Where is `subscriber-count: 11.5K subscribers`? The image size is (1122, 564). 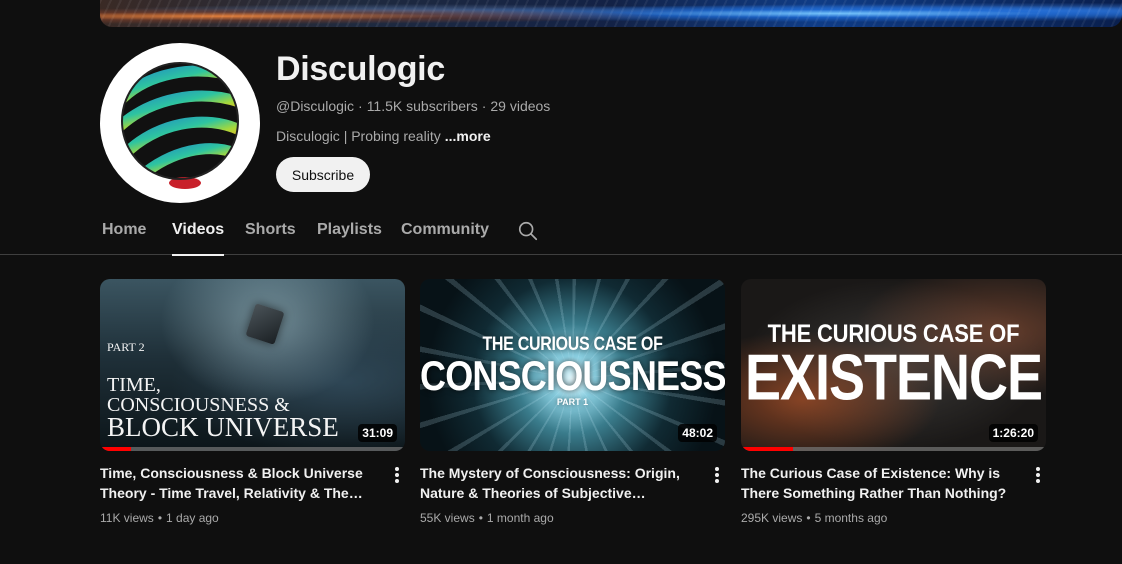
subscriber-count: 11.5K subscribers is located at coordinates (422, 106).